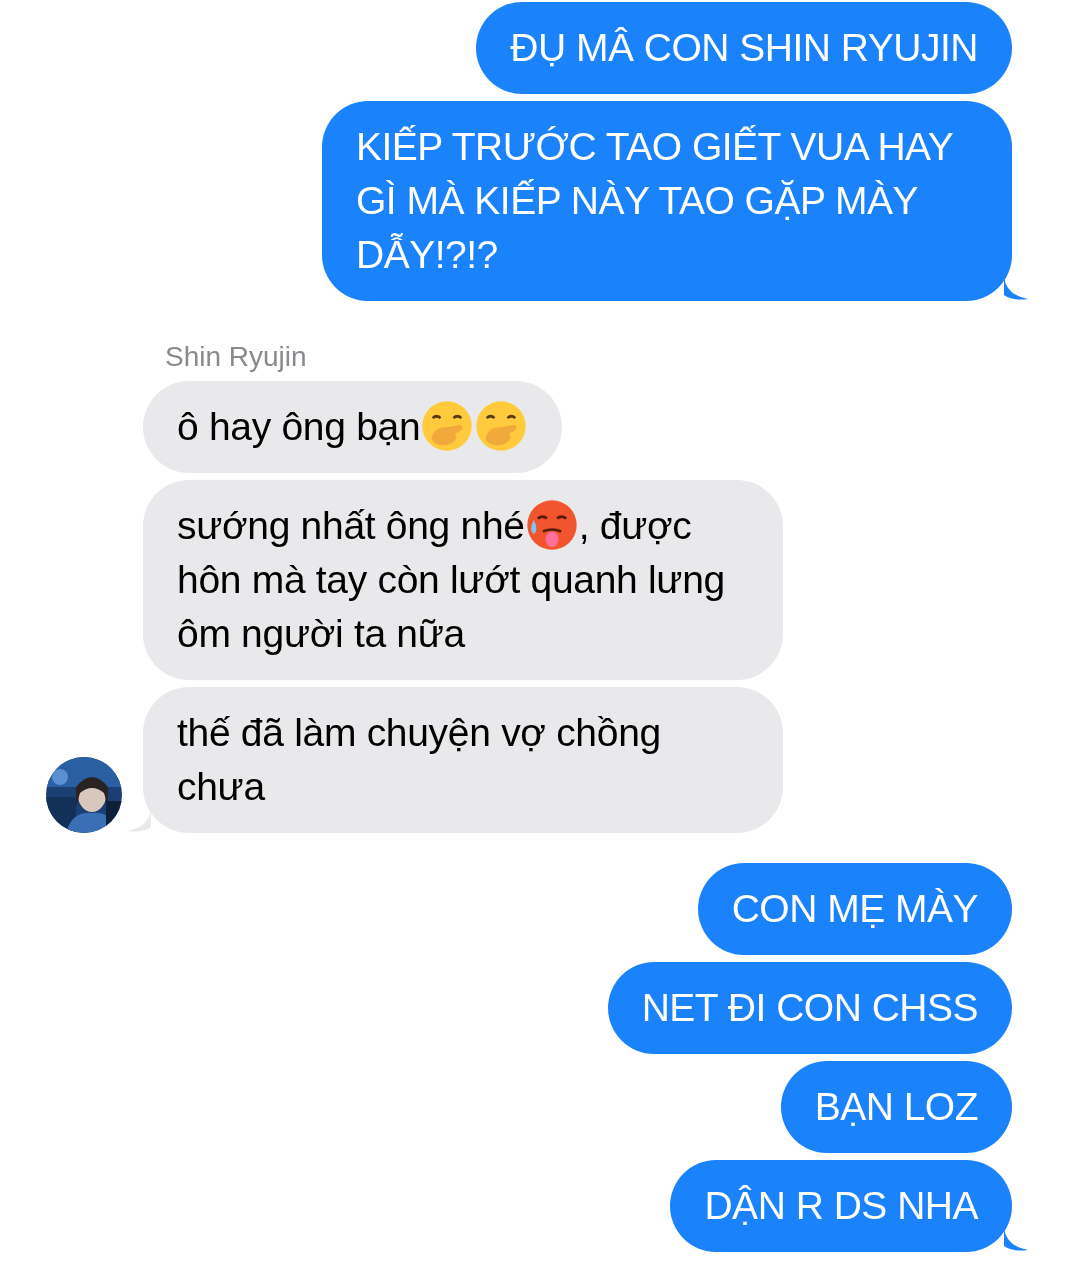  Describe the element at coordinates (841, 1205) in the screenshot. I see `message-text: DẬN R DS NHA` at that location.